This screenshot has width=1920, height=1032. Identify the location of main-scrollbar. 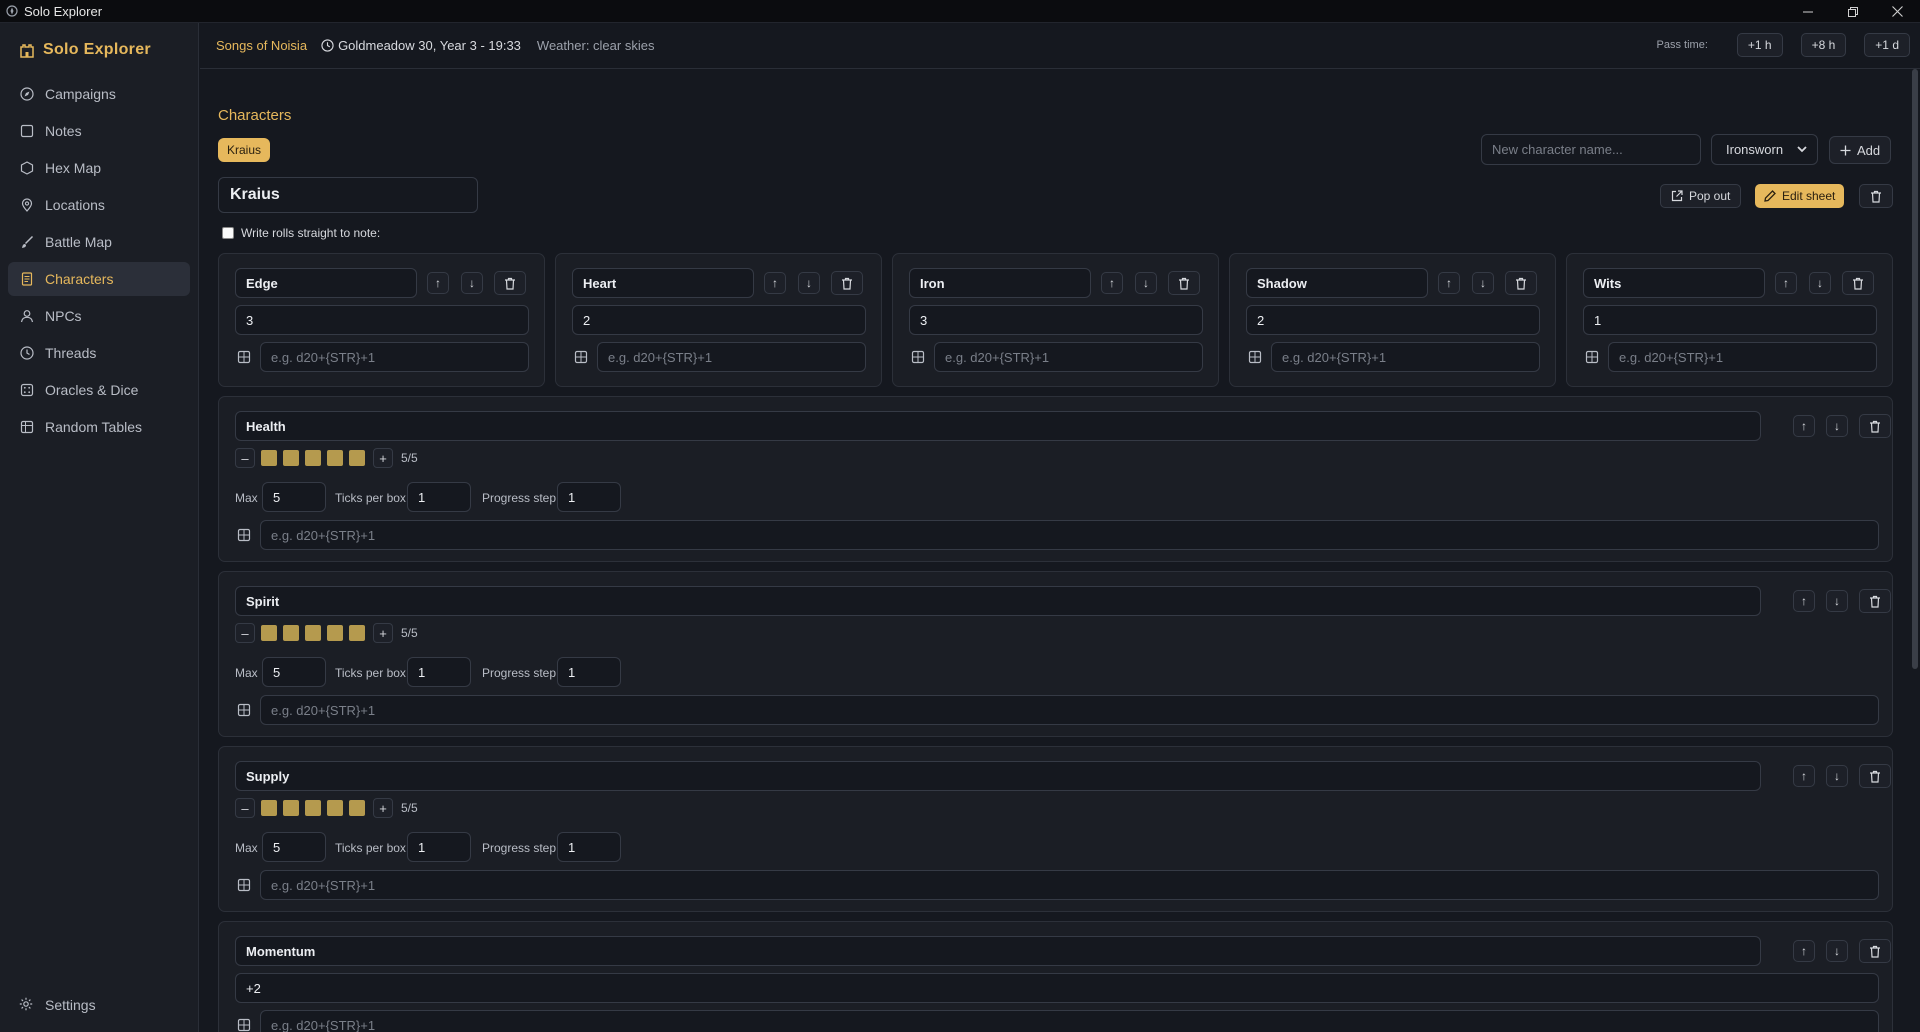
(1915, 550).